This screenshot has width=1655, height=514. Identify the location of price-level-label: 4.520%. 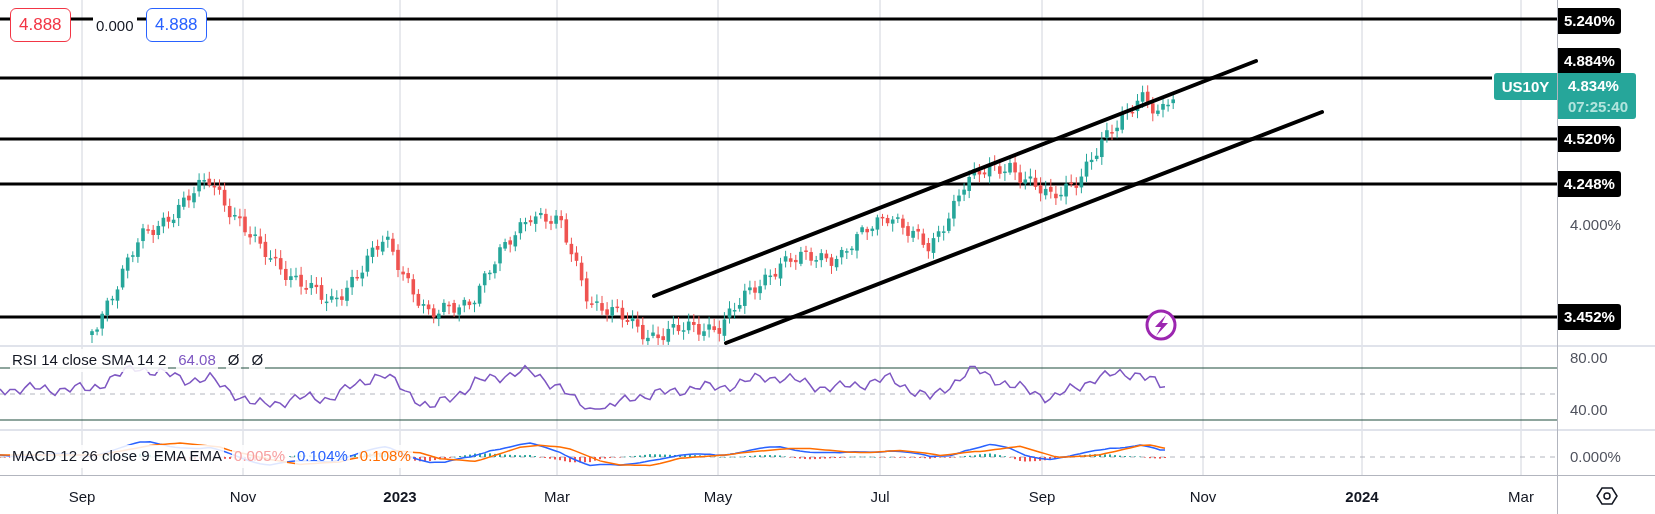
(1589, 139).